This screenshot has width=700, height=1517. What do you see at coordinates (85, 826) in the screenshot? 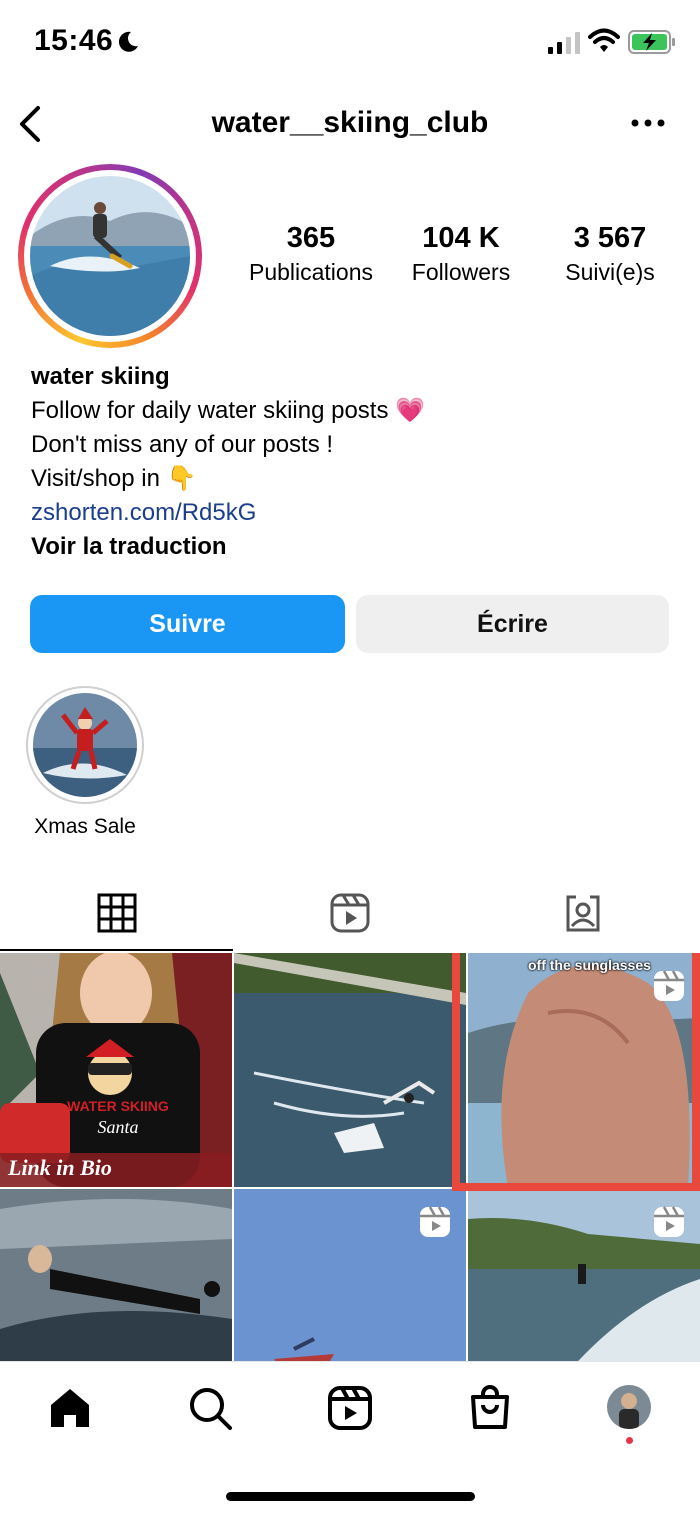
I see `highlight-label: Xmas Sale` at bounding box center [85, 826].